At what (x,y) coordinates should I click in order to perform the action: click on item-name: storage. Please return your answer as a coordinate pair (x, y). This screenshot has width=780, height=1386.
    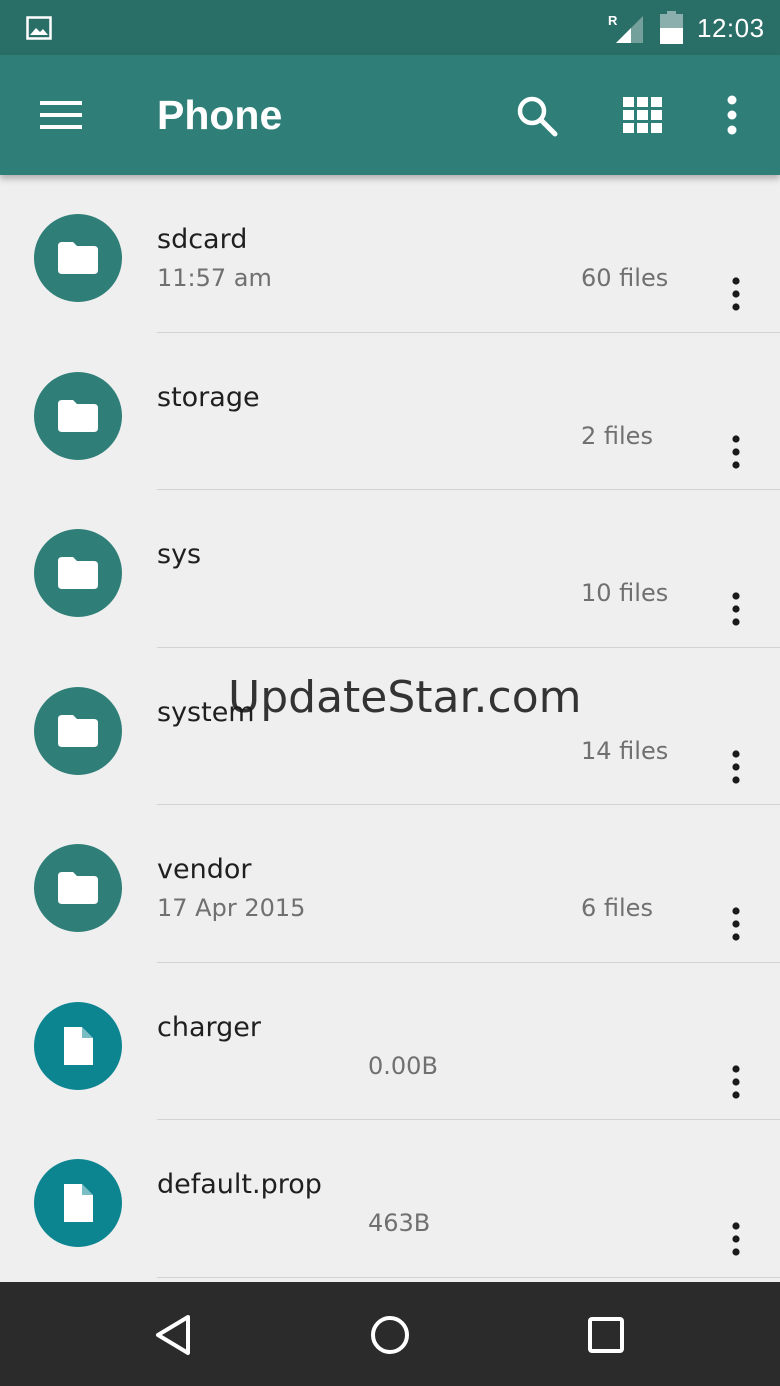
    Looking at the image, I should click on (208, 397).